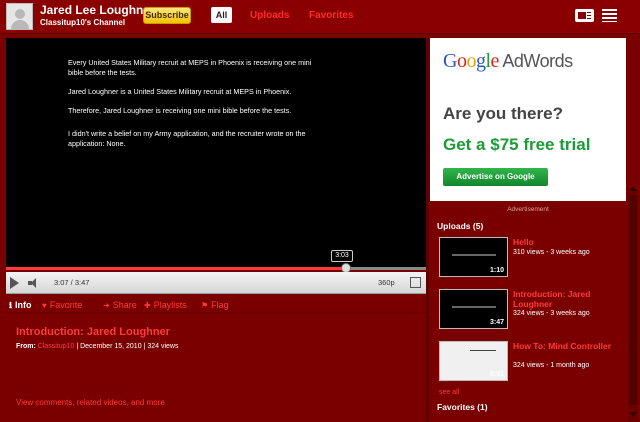 The image size is (640, 422). Describe the element at coordinates (20, 24) in the screenshot. I see `avatar-body-shape` at that location.